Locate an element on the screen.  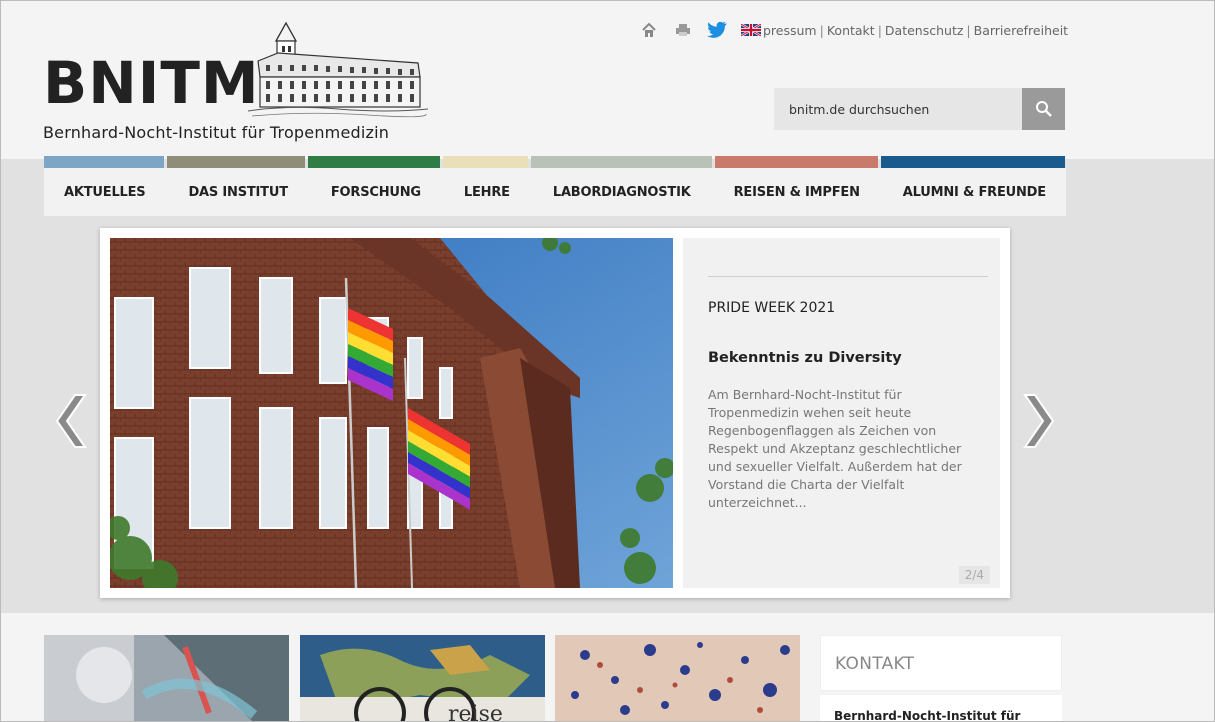
teaser-tile-microscopy is located at coordinates (677, 678).